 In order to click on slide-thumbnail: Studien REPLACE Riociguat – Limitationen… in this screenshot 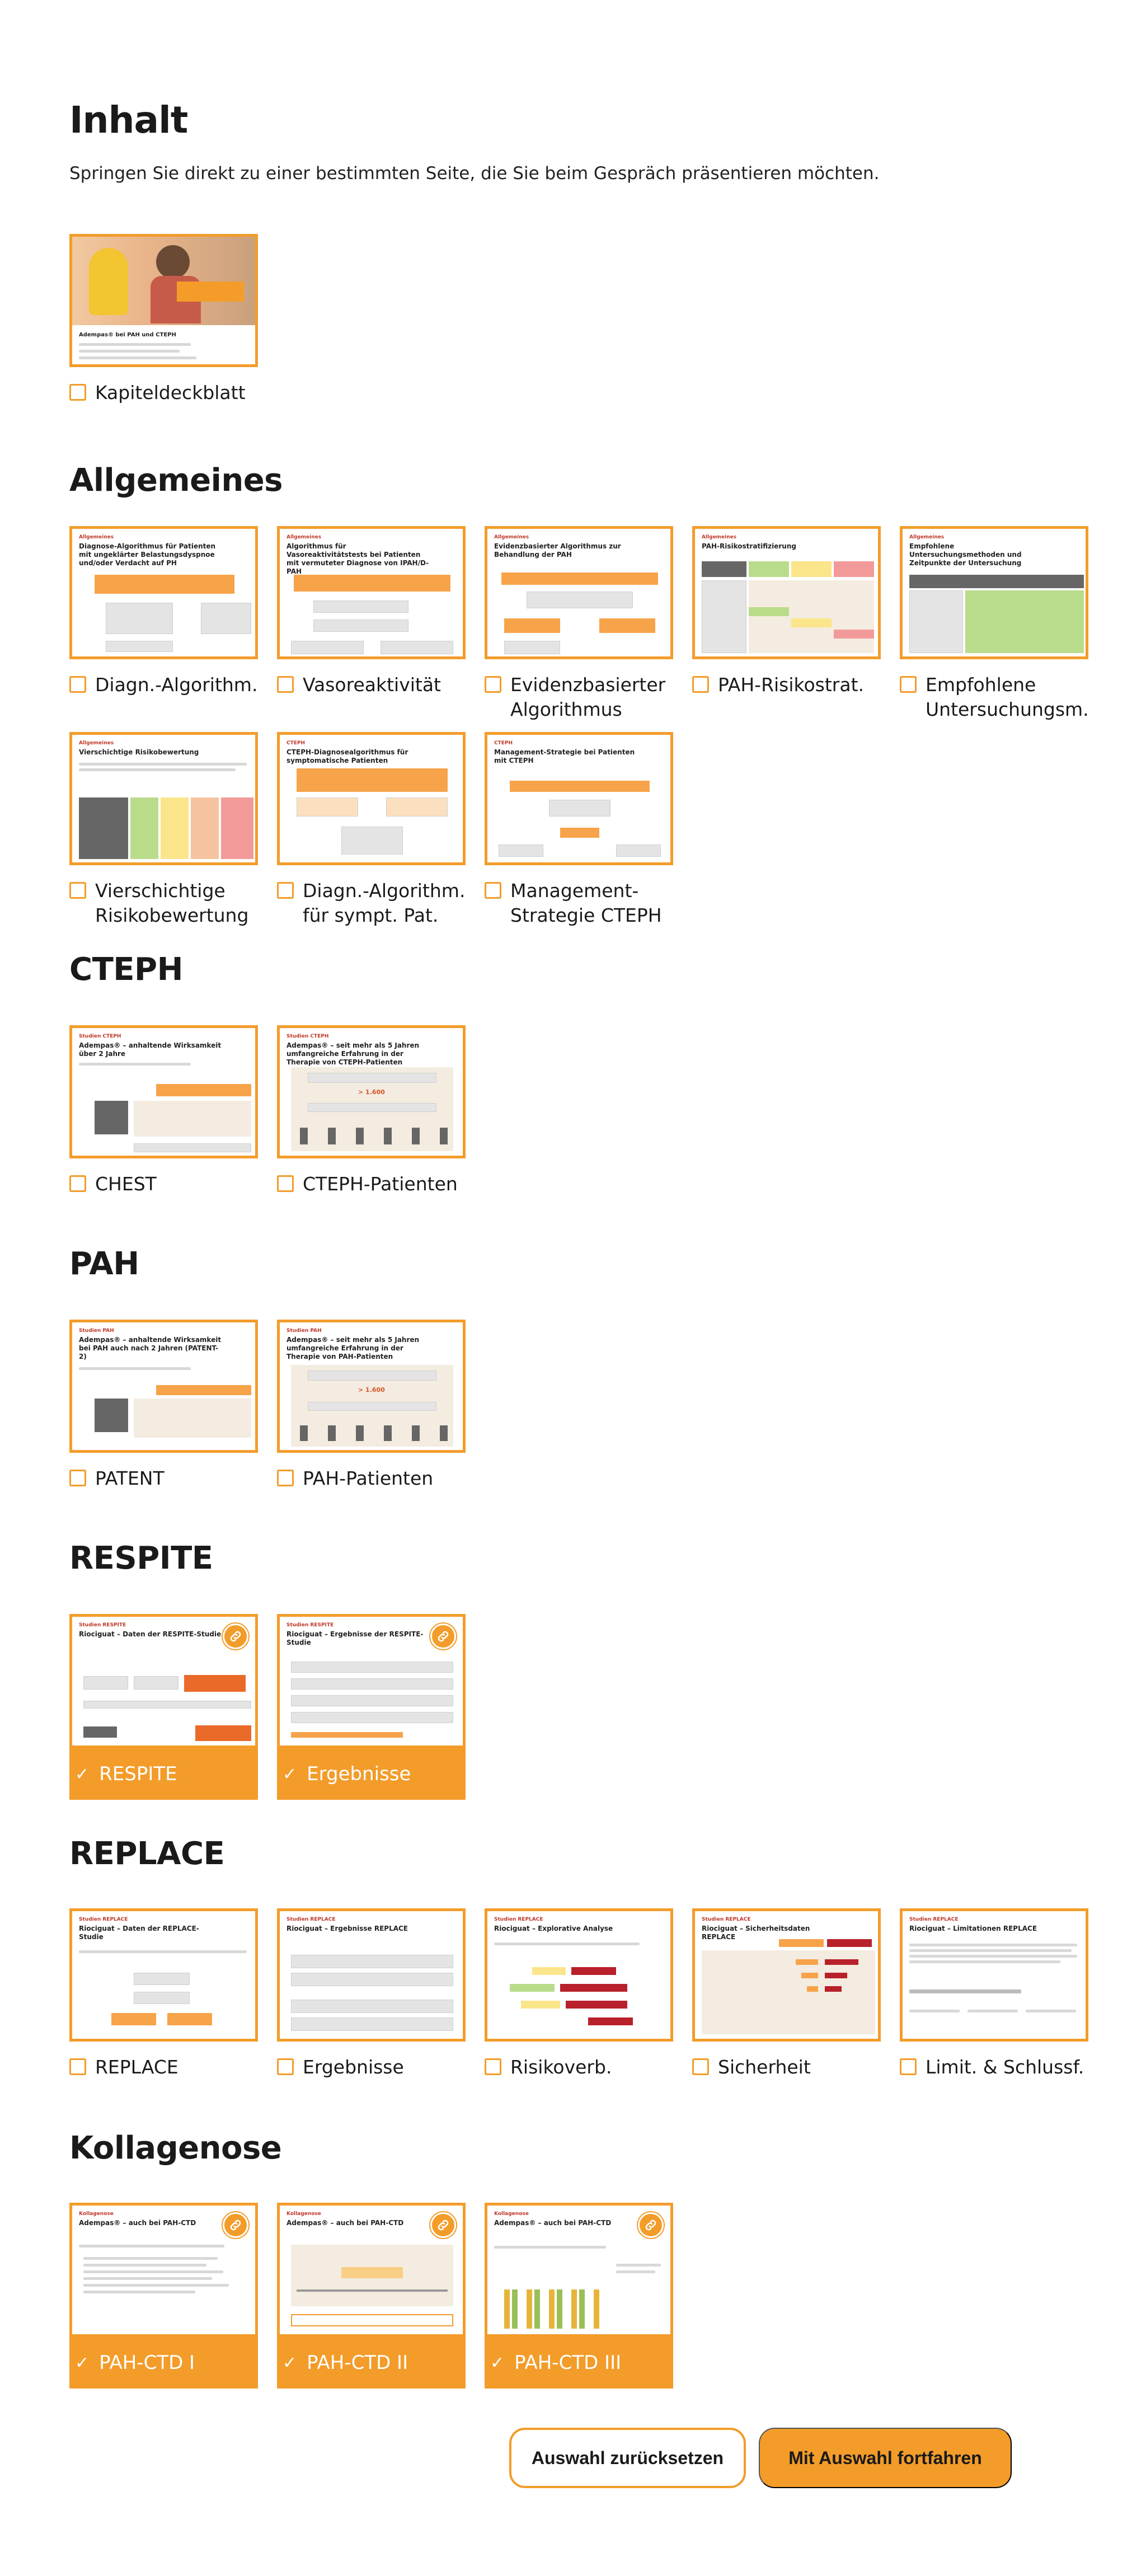, I will do `click(994, 1975)`.